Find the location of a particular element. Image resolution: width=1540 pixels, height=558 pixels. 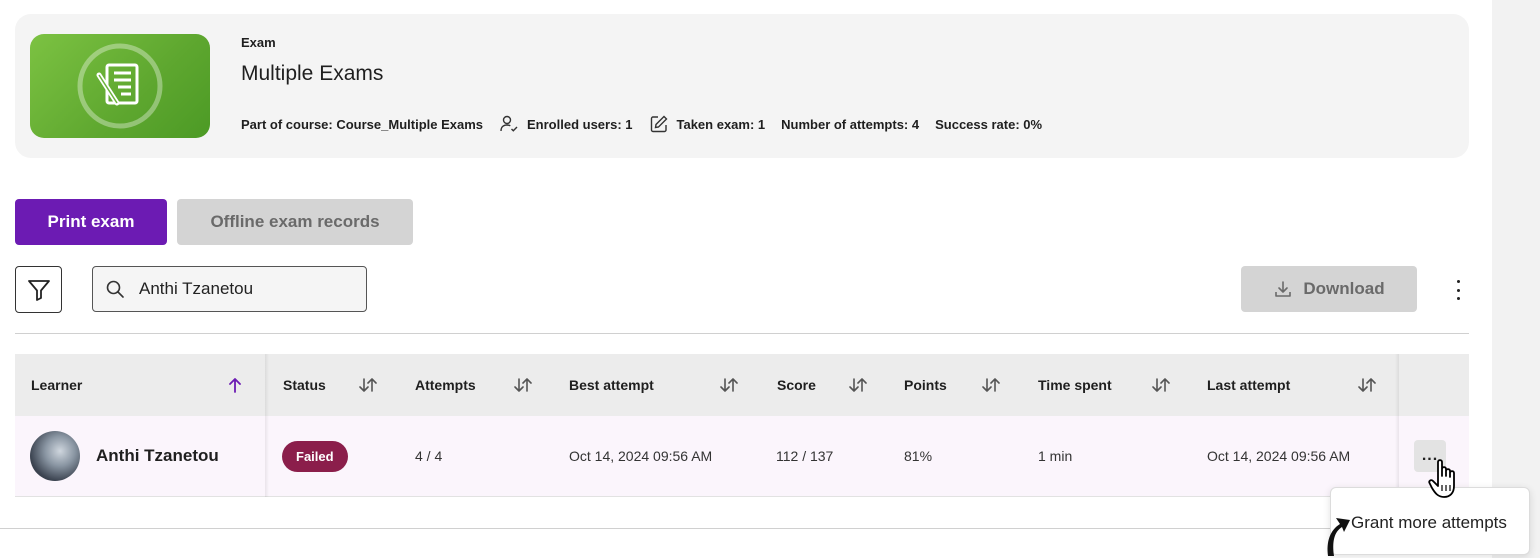

learner-cell: Anthi Tzanetou is located at coordinates (117, 456).